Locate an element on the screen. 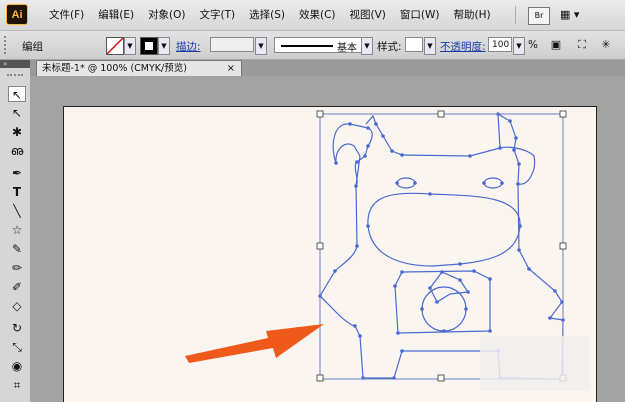 The height and width of the screenshot is (402, 625). stroke-link: 描边: is located at coordinates (188, 46).